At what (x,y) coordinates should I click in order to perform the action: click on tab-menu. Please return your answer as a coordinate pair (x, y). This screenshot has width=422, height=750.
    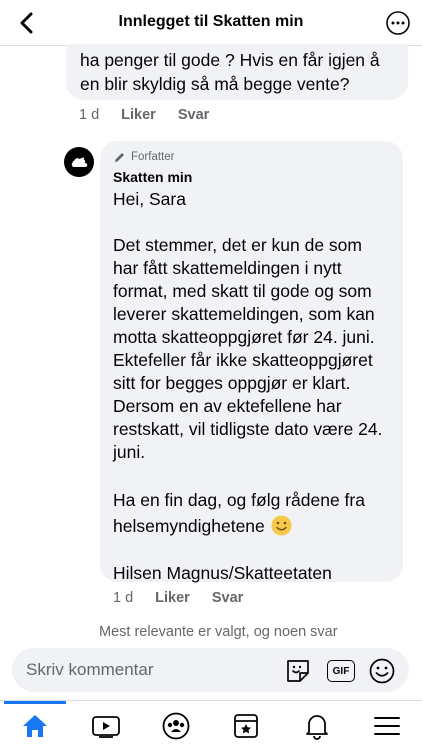
    Looking at the image, I should click on (387, 726).